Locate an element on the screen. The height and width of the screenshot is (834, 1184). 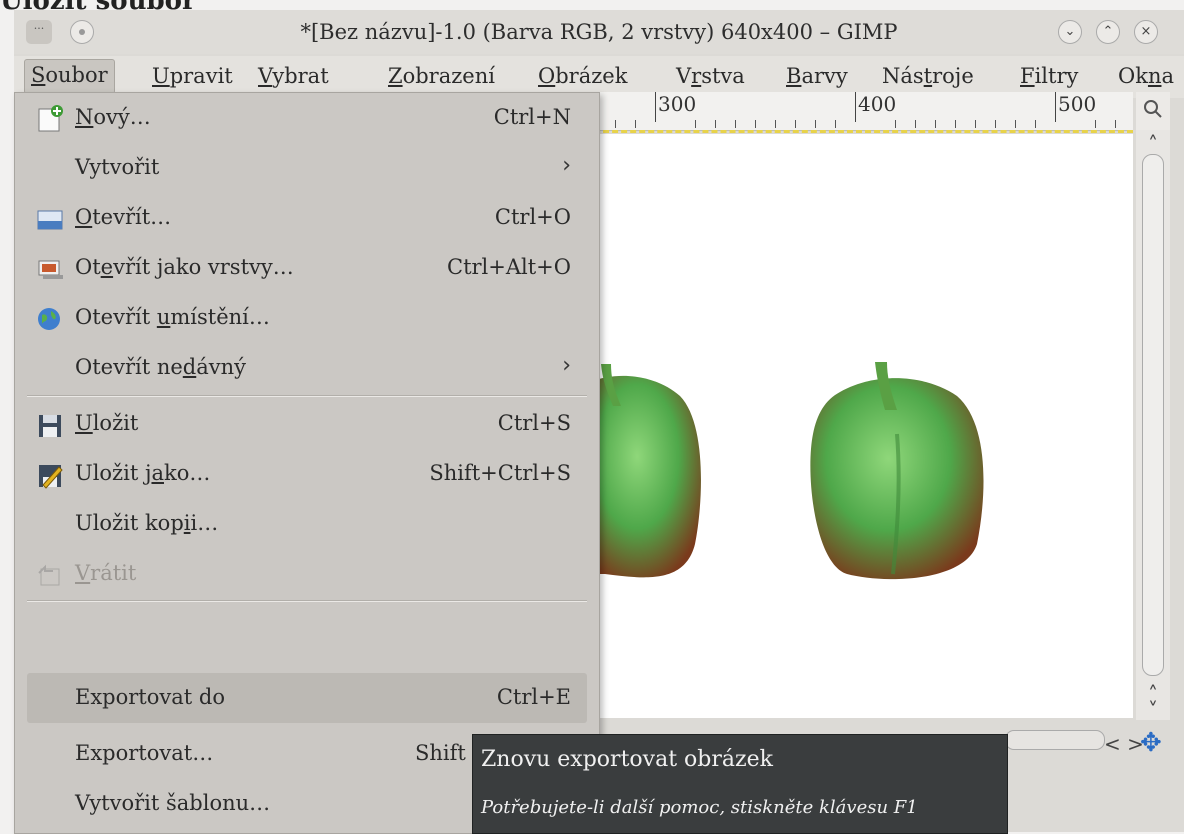
menu-upravit: Upravit is located at coordinates (192, 76).